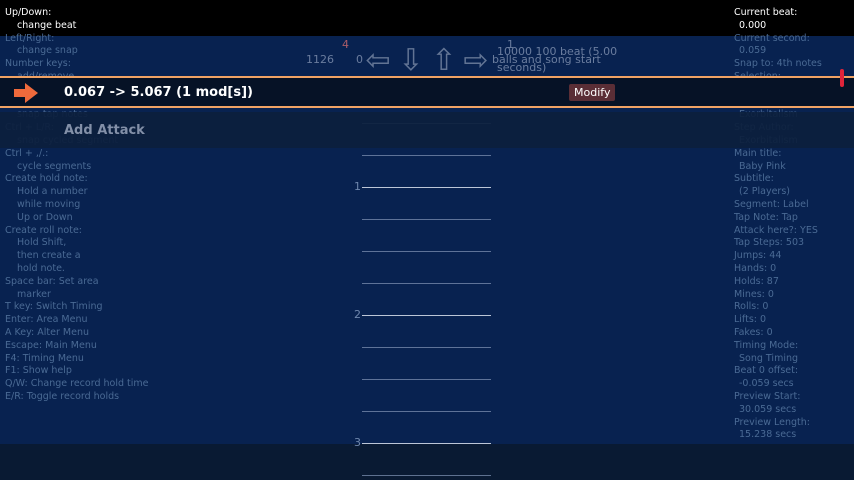 Image resolution: width=854 pixels, height=480 pixels. What do you see at coordinates (54, 307) in the screenshot?
I see `help-line: T key: Switch Timing` at bounding box center [54, 307].